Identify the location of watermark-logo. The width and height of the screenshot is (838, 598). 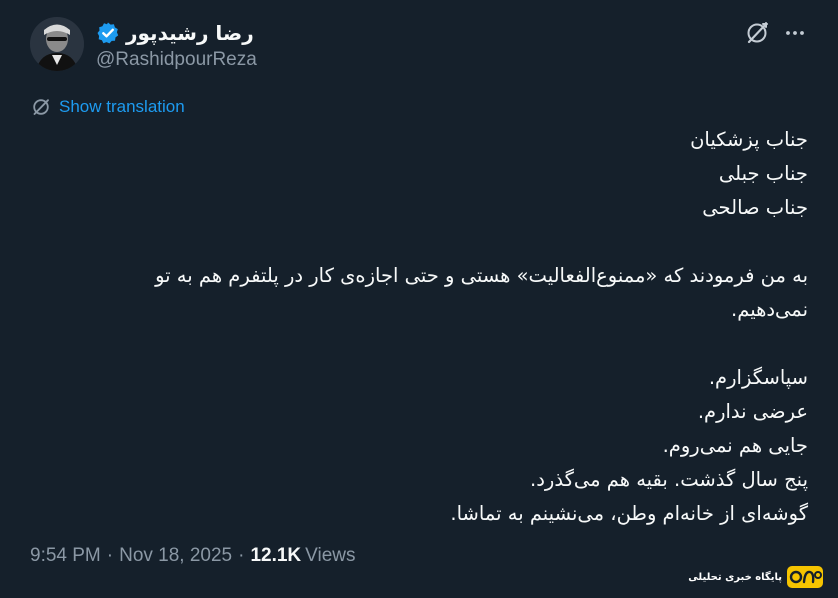
(805, 577).